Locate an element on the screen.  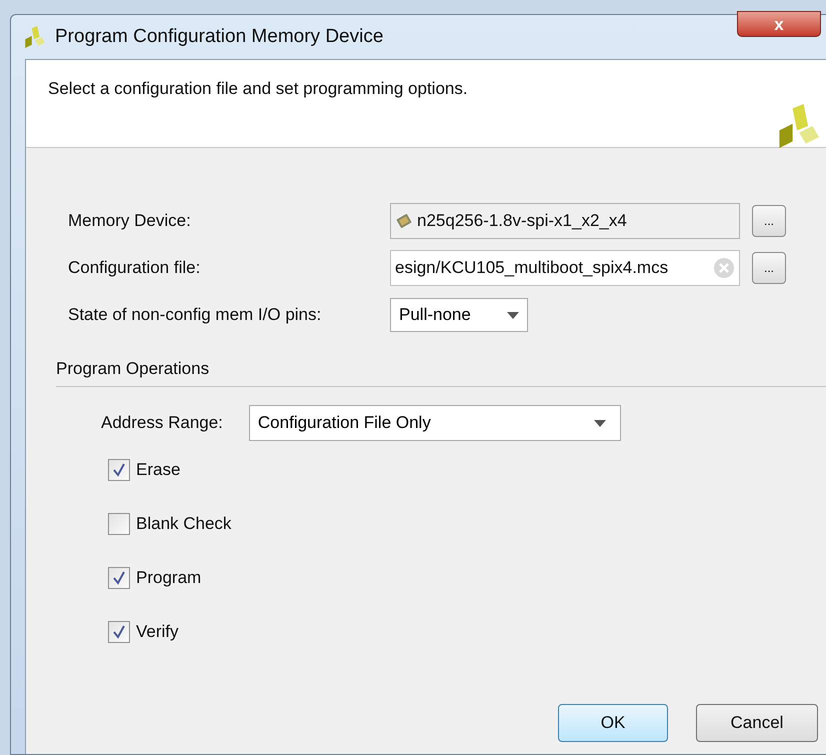
field-label: State of non-config mem I/O pins: is located at coordinates (195, 315).